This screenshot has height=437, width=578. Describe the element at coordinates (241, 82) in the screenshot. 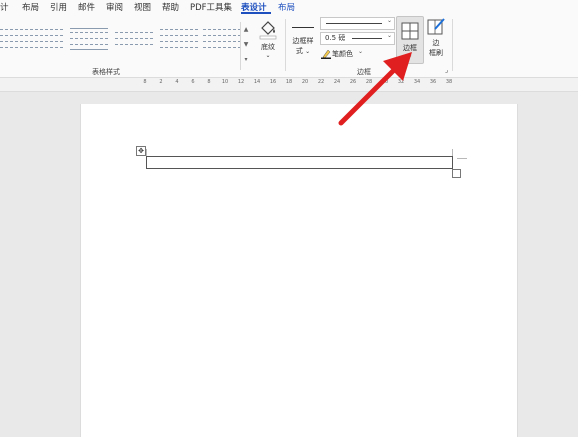

I see `ruler-tick: 12` at that location.